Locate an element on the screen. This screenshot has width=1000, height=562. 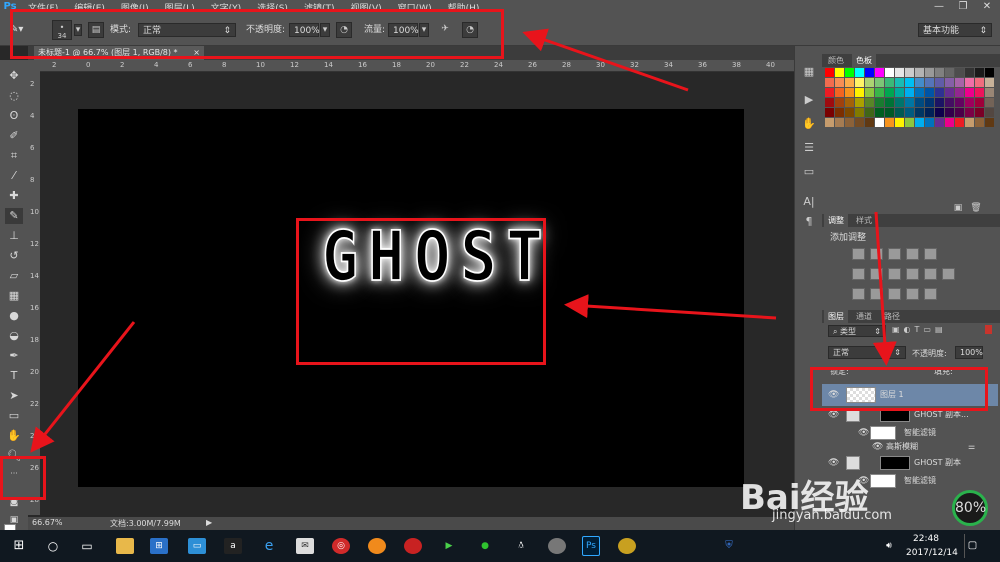
annotation-arrow-color is located at coordinates (83, 387).